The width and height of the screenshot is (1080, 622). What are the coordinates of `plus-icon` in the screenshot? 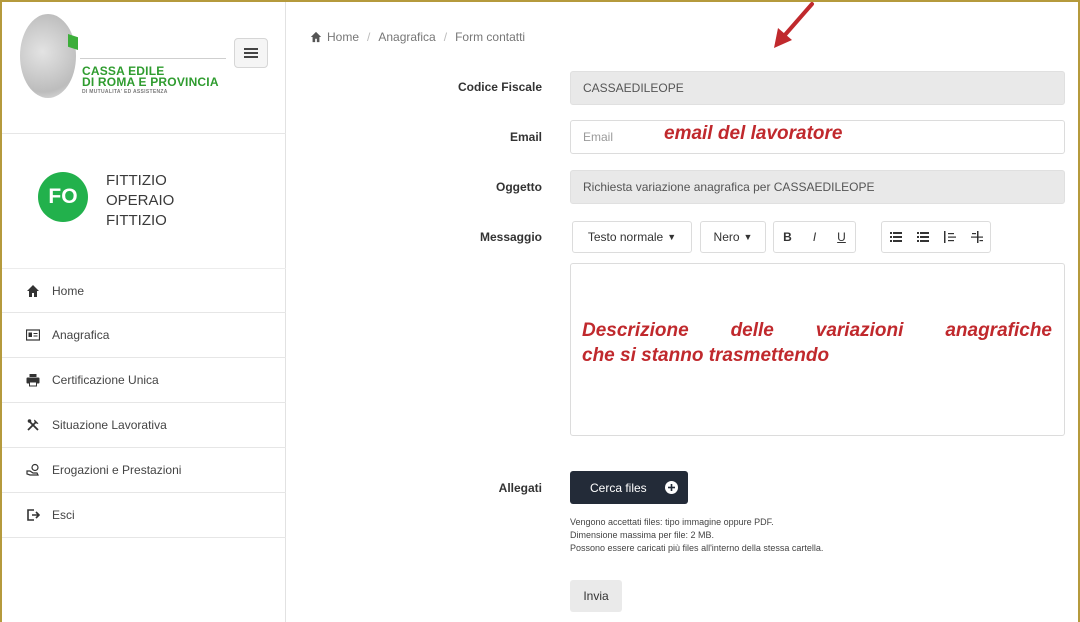 It's located at (671, 487).